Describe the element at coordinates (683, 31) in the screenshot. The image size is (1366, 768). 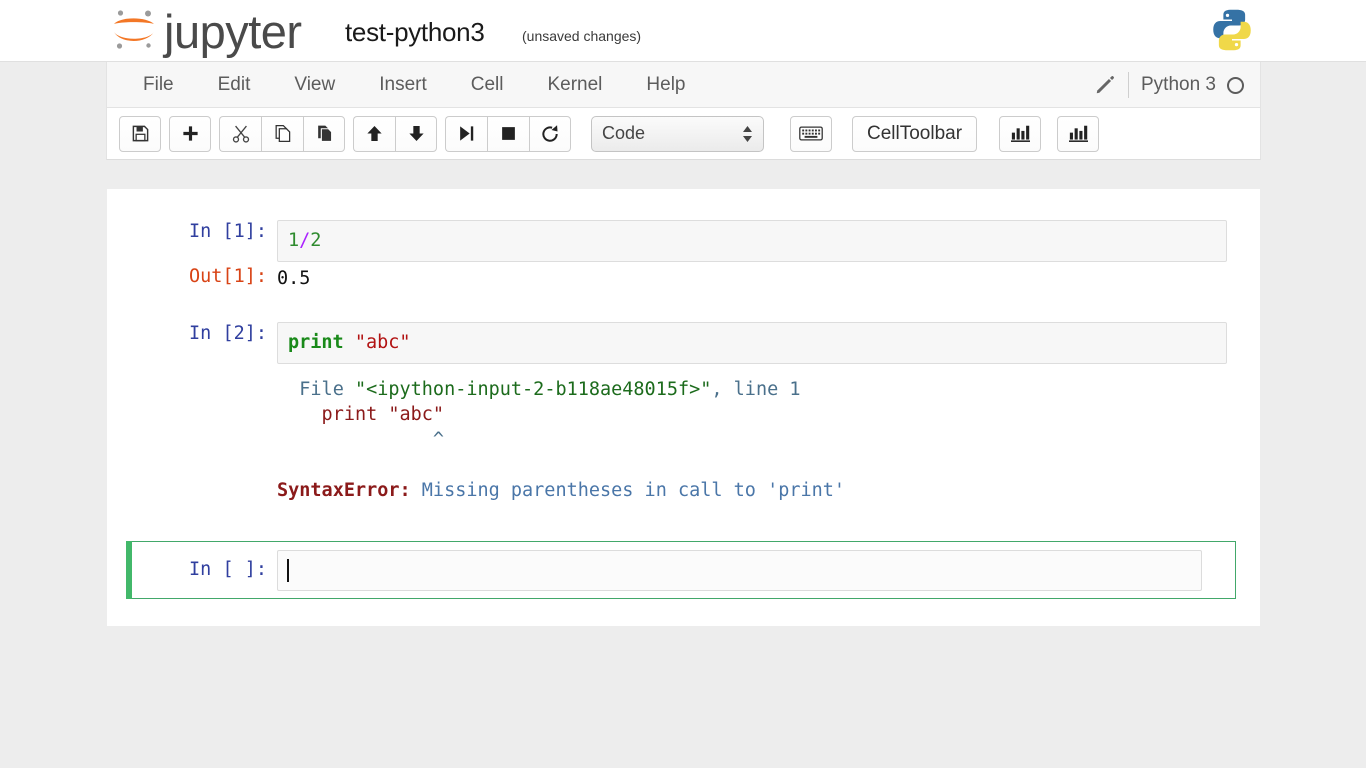
I see `page-header: jupyter test-python3 (unsaved changes)` at that location.